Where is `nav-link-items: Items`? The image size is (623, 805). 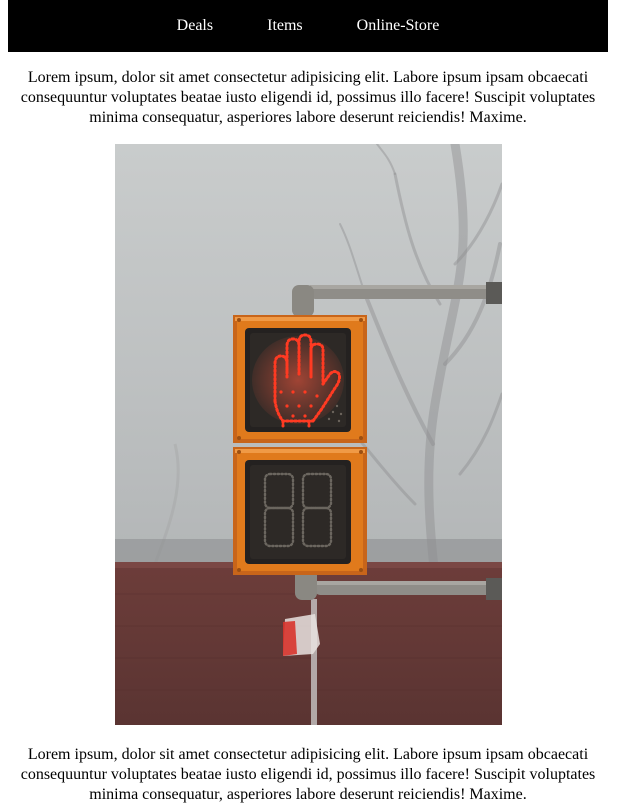 nav-link-items: Items is located at coordinates (285, 26).